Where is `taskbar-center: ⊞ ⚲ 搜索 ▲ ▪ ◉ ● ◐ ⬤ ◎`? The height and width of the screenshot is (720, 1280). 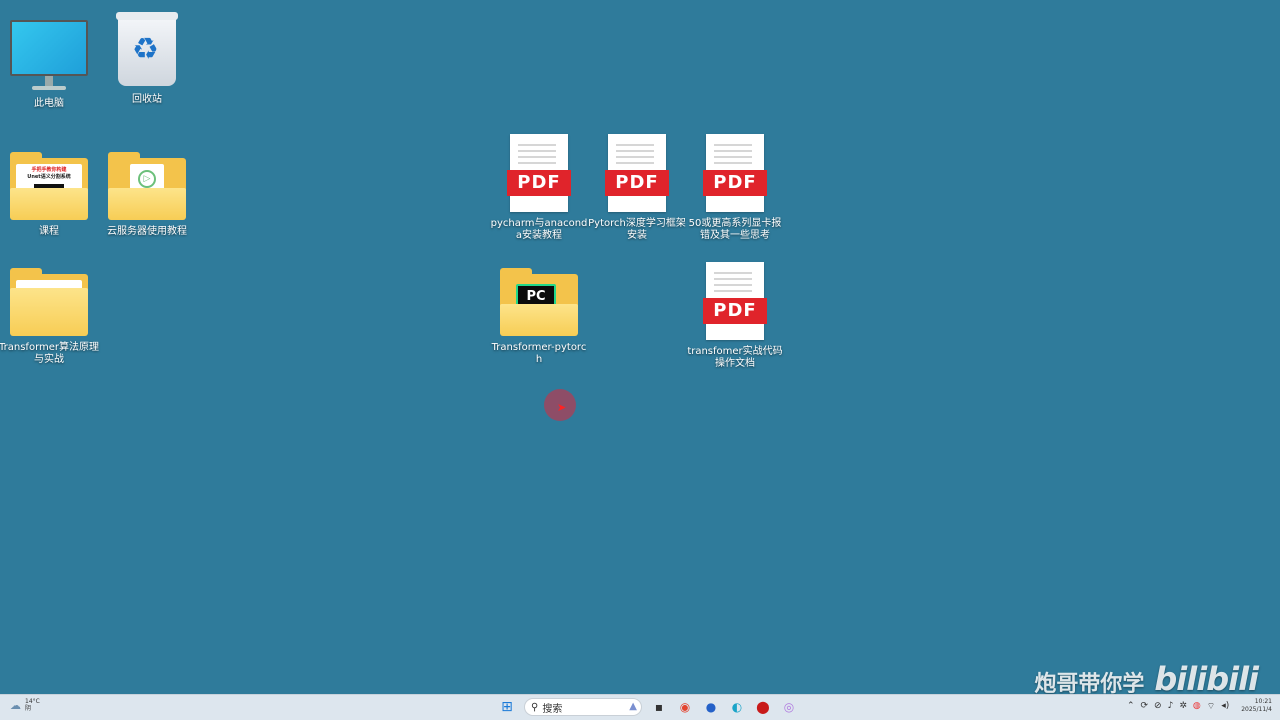
taskbar-center: ⊞ ⚲ 搜索 ▲ ▪ ◉ ● ◐ ⬤ ◎ is located at coordinates (648, 707).